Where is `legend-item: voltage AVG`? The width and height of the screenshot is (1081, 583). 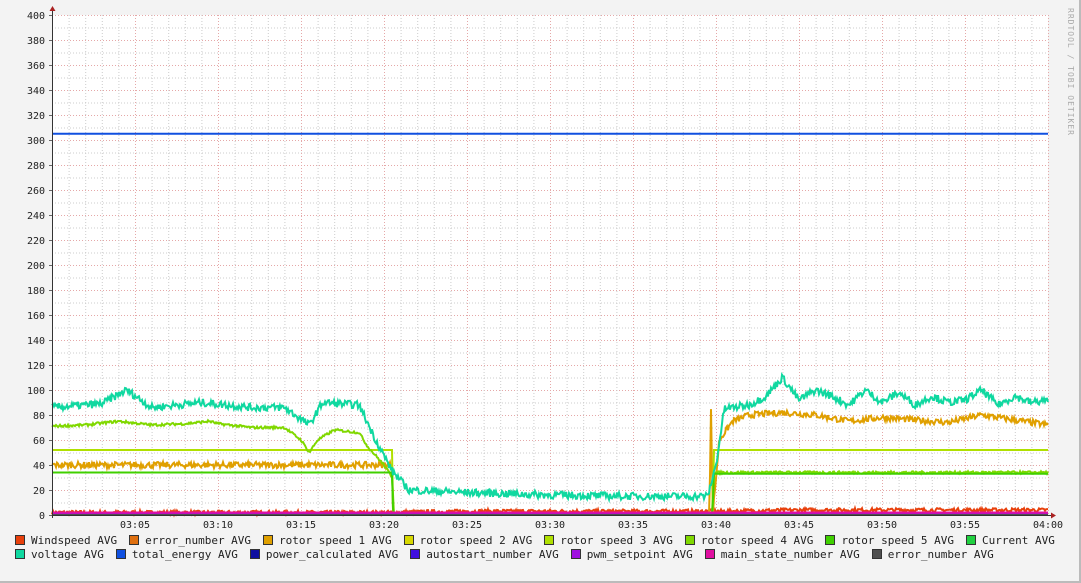
legend-item: voltage AVG is located at coordinates (59, 555).